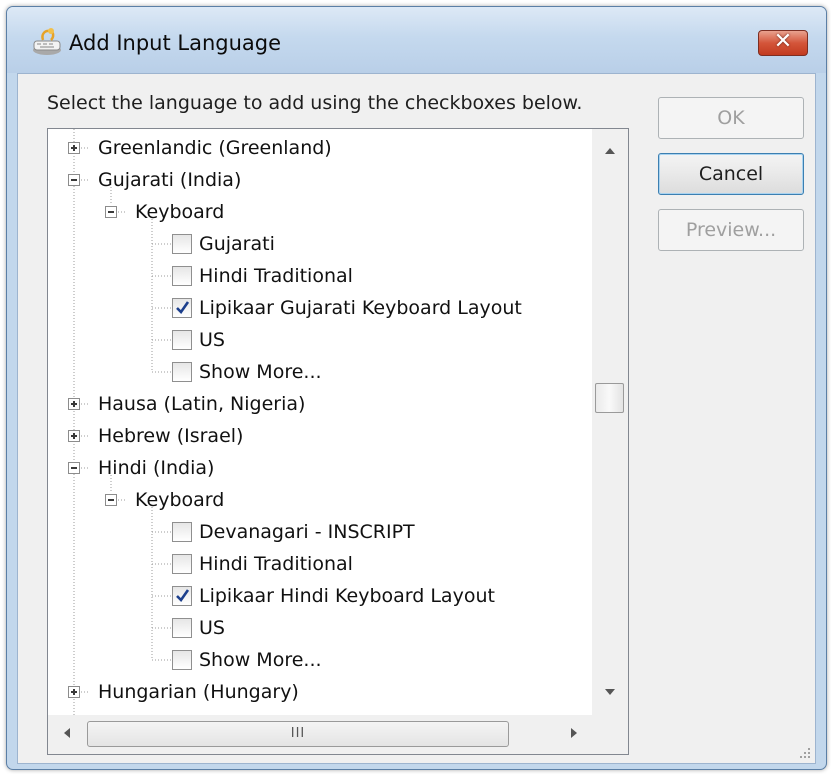 The image size is (831, 774). I want to click on scroll-right-arrow-icon, so click(574, 733).